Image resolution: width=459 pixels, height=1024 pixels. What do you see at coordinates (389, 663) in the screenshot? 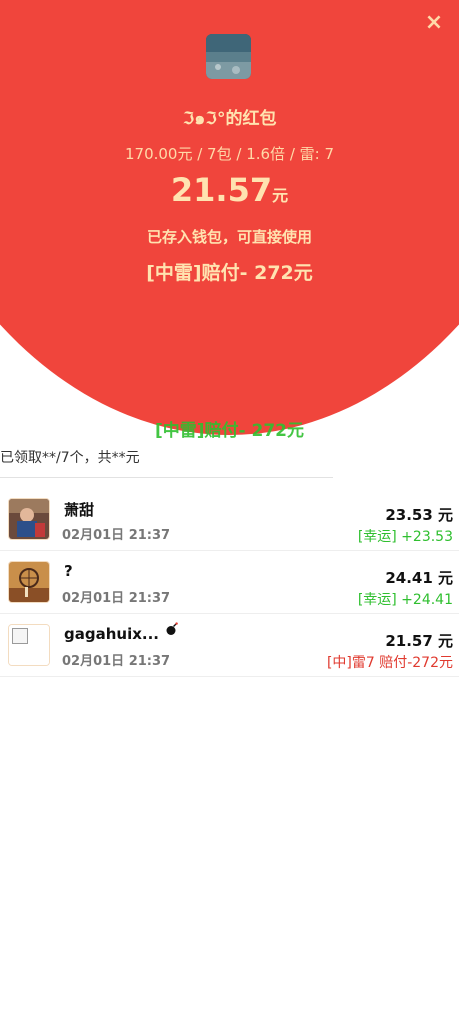
I see `claim-tag: [中]雷7 赔付-272元` at bounding box center [389, 663].